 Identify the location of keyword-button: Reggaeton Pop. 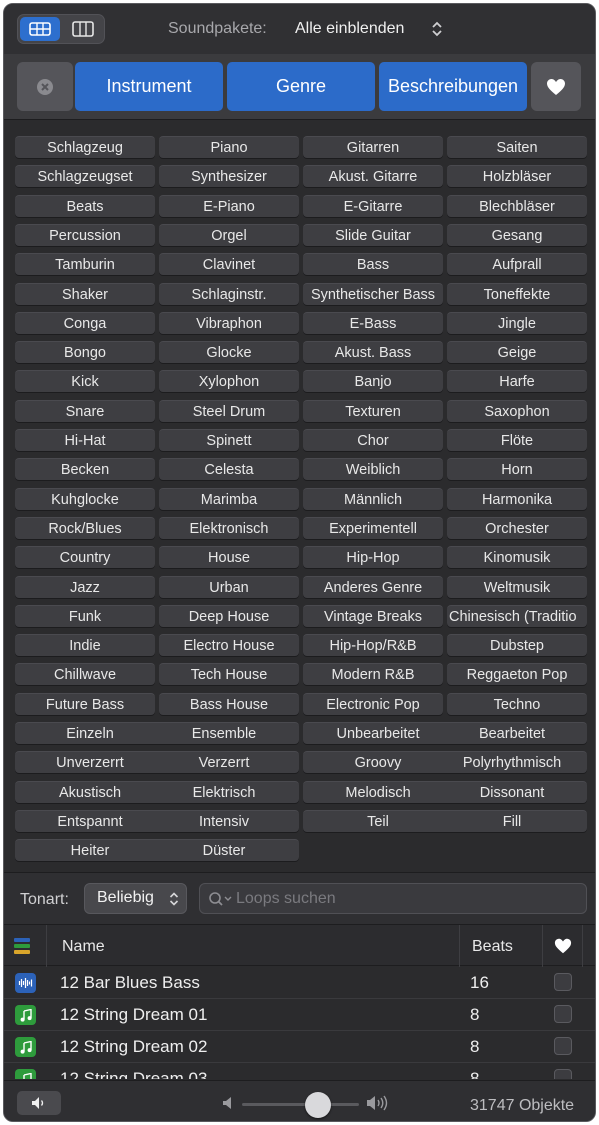
(517, 674).